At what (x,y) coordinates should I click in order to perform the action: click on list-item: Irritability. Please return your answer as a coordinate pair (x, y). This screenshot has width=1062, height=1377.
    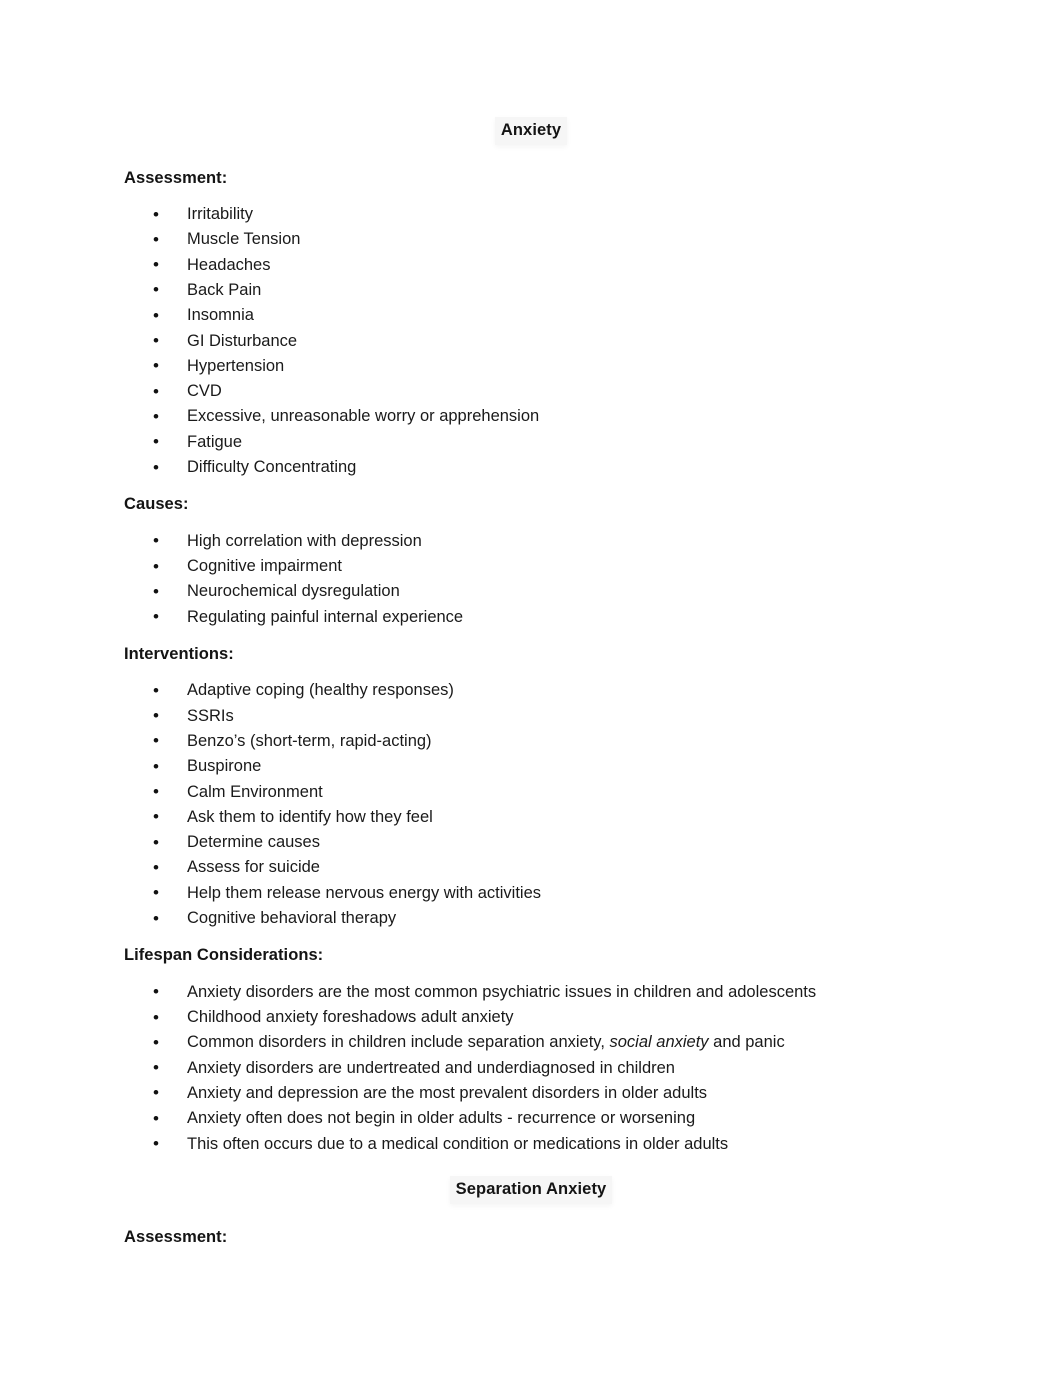
    Looking at the image, I should click on (531, 215).